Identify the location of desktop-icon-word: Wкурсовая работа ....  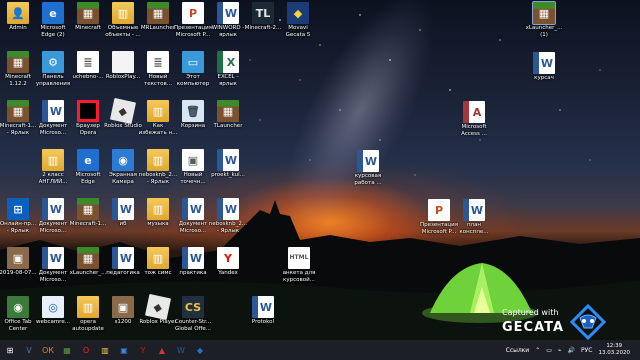
(368, 174).